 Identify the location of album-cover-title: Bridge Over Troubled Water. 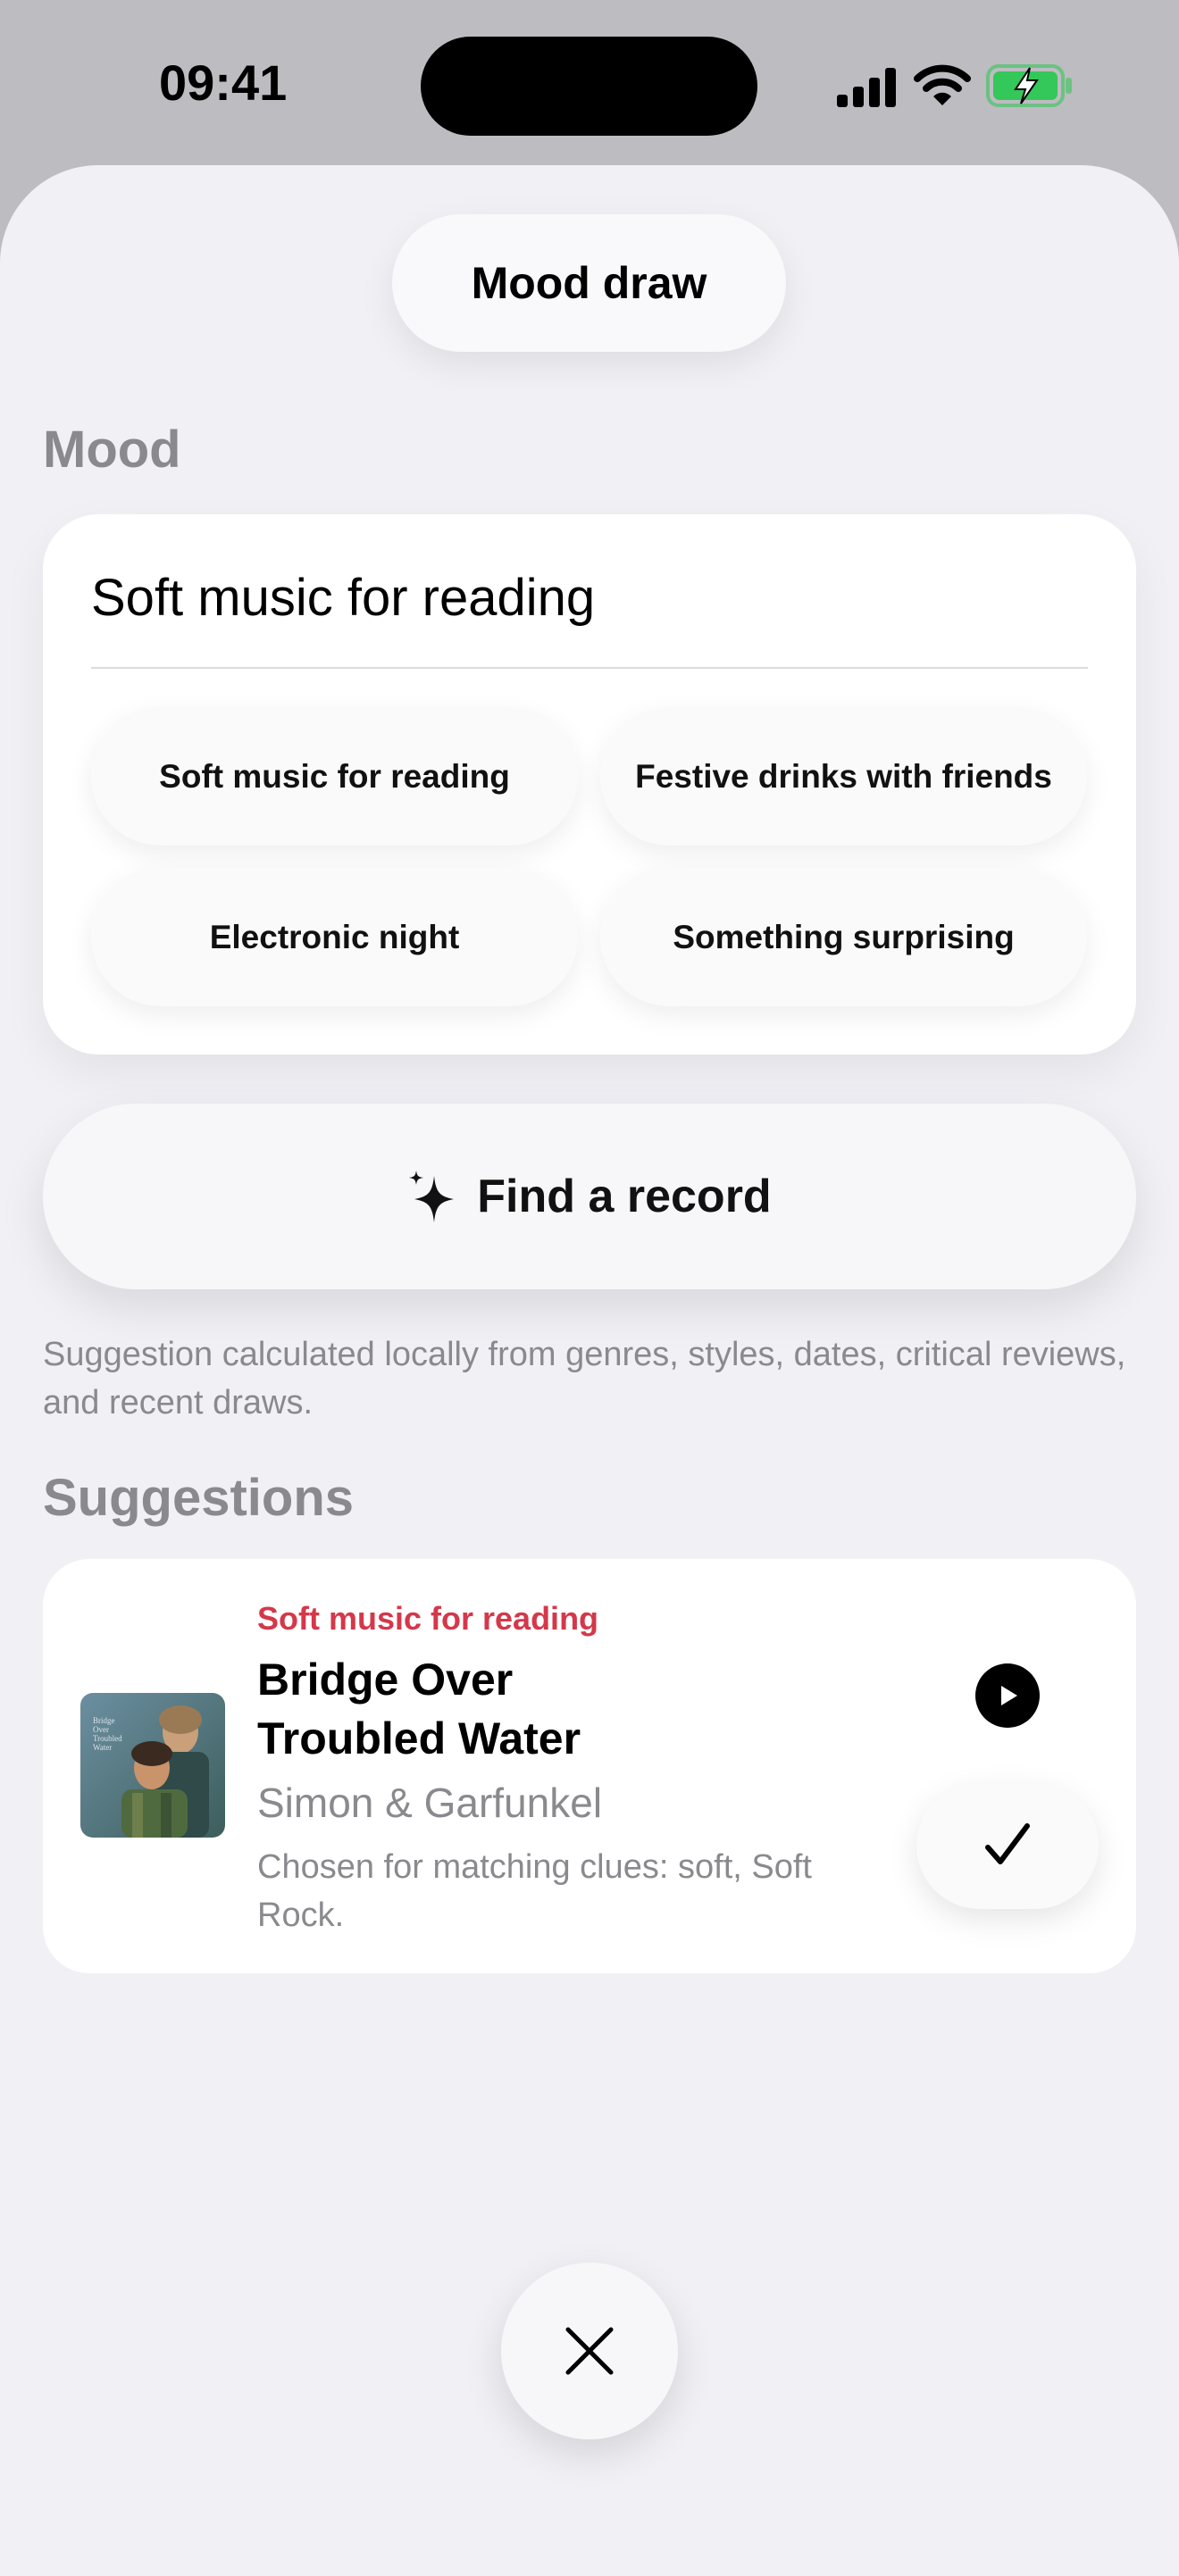
(108, 1734).